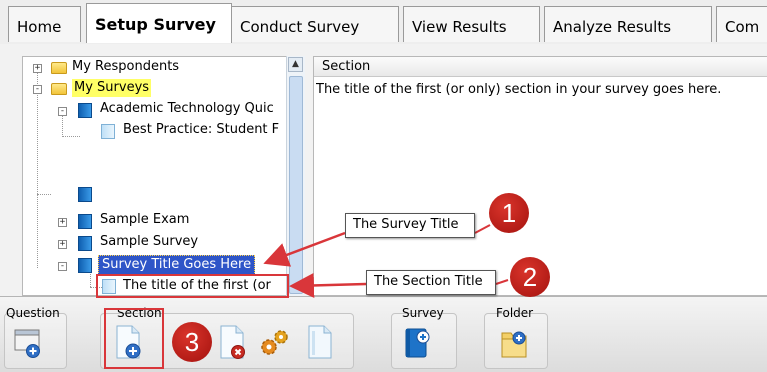 The image size is (767, 372). Describe the element at coordinates (386, 261) in the screenshot. I see `annotation-arrows` at that location.